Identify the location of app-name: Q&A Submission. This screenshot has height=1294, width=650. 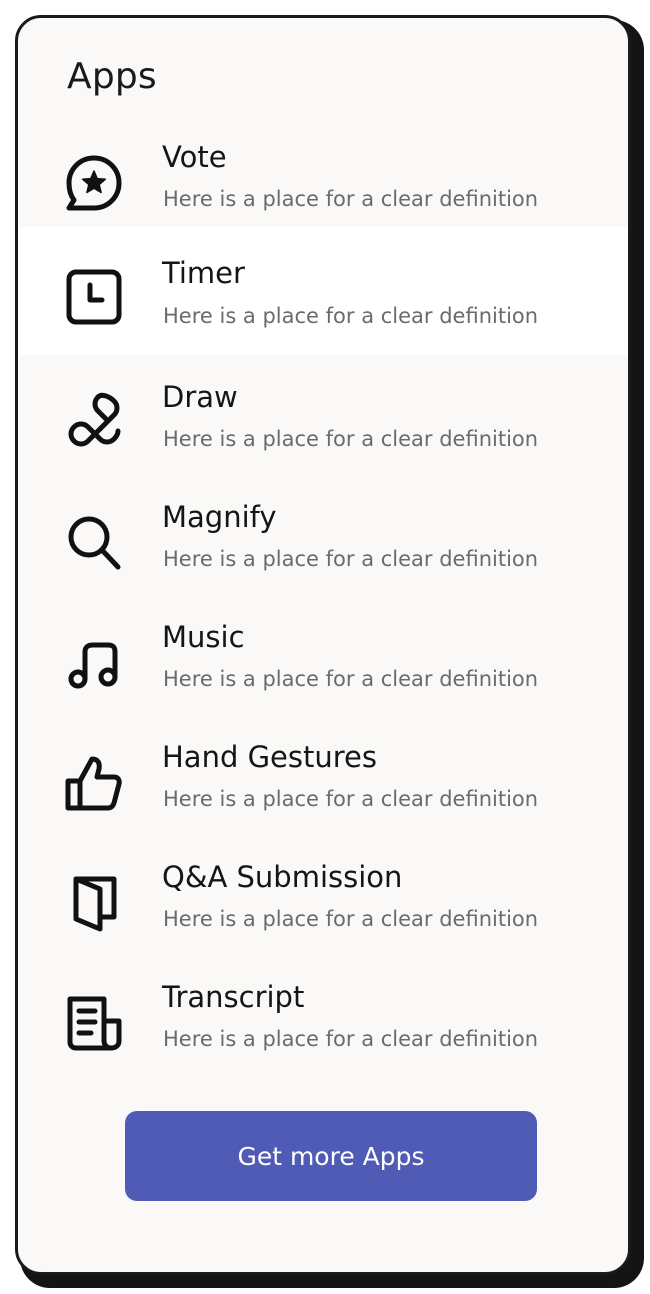
(282, 877).